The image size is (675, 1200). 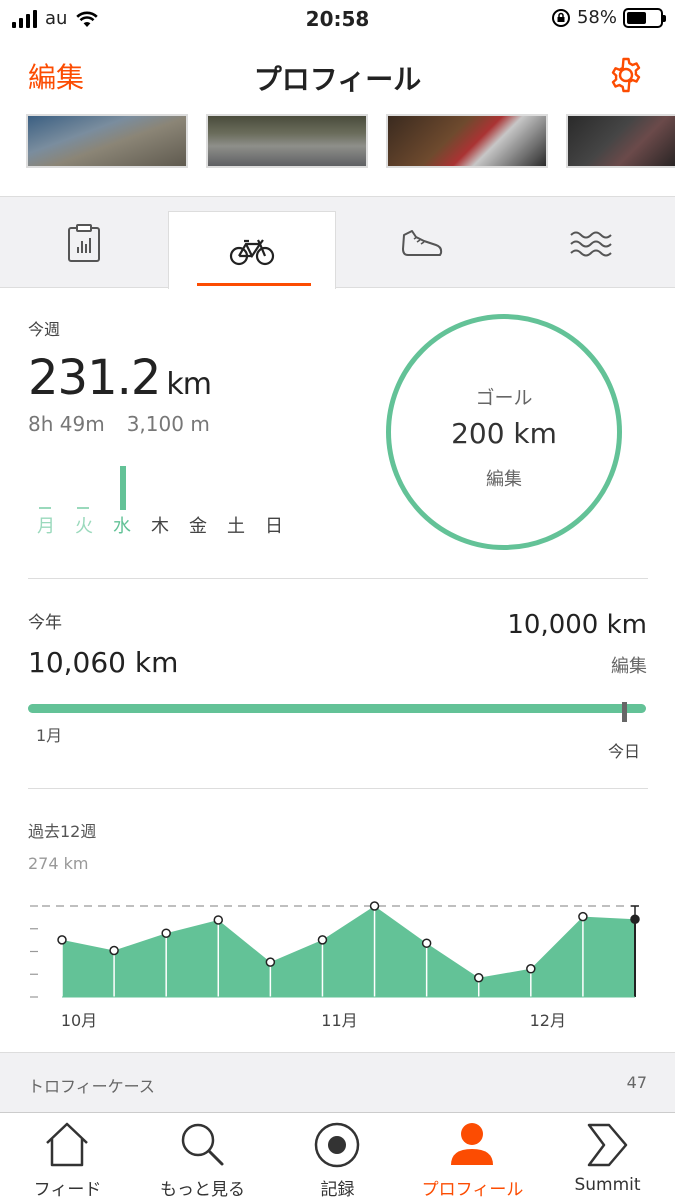 What do you see at coordinates (107, 141) in the screenshot?
I see `photo-lakeside` at bounding box center [107, 141].